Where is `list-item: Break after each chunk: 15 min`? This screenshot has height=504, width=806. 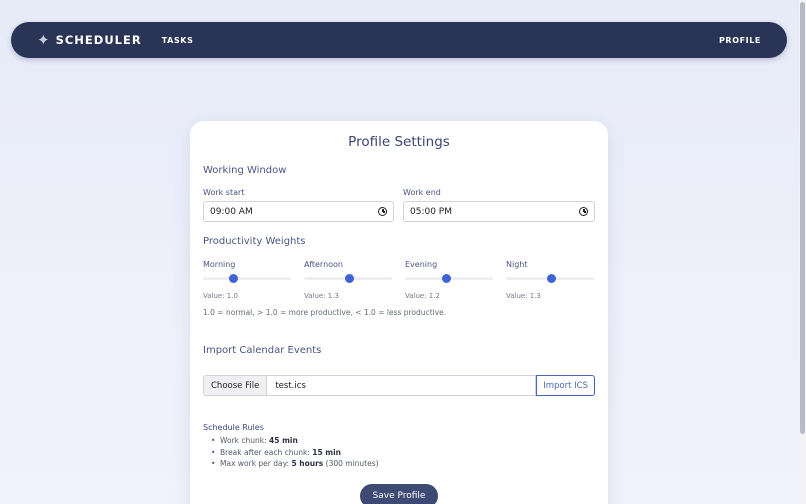
list-item: Break after each chunk: 15 min is located at coordinates (295, 453).